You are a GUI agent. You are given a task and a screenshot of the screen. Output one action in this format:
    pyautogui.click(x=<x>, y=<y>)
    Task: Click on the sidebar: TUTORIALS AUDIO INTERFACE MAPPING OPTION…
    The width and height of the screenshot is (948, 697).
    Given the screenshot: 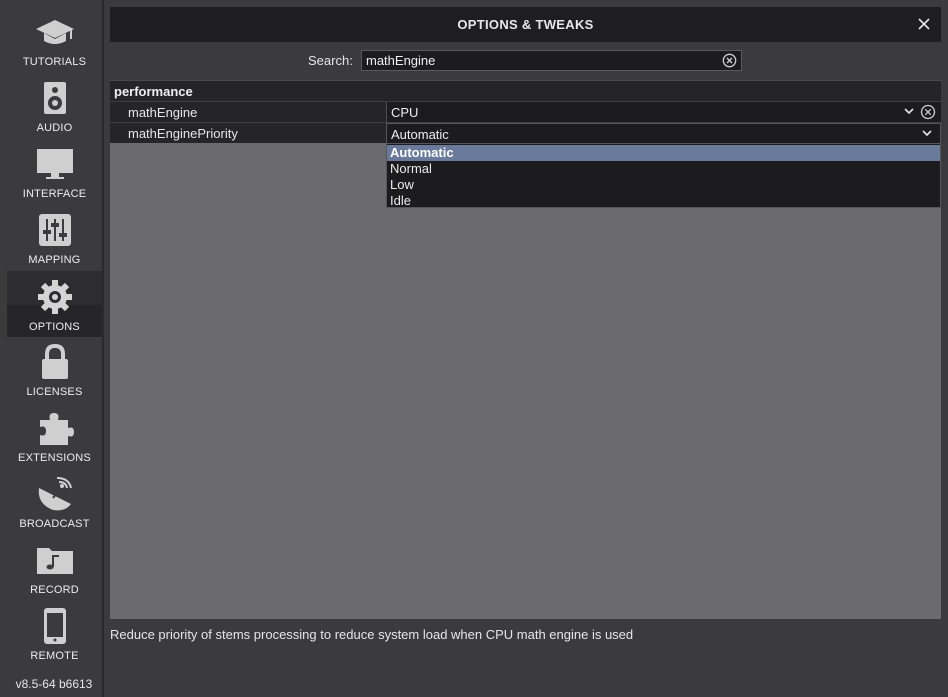 What is the action you would take?
    pyautogui.click(x=51, y=348)
    